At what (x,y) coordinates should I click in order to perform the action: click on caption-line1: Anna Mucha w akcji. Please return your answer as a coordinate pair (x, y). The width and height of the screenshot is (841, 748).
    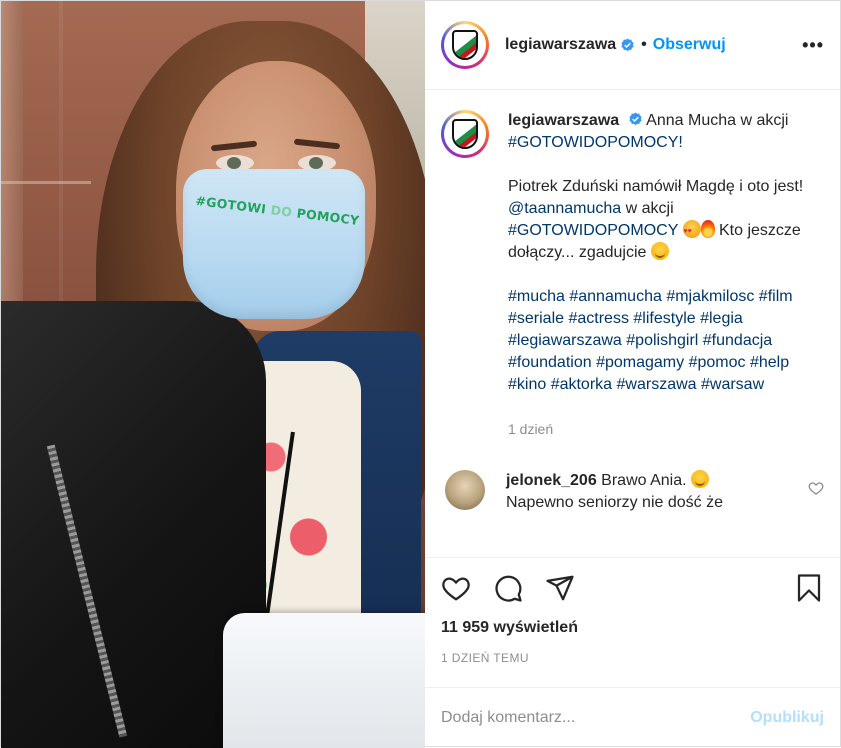
    Looking at the image, I should click on (717, 120).